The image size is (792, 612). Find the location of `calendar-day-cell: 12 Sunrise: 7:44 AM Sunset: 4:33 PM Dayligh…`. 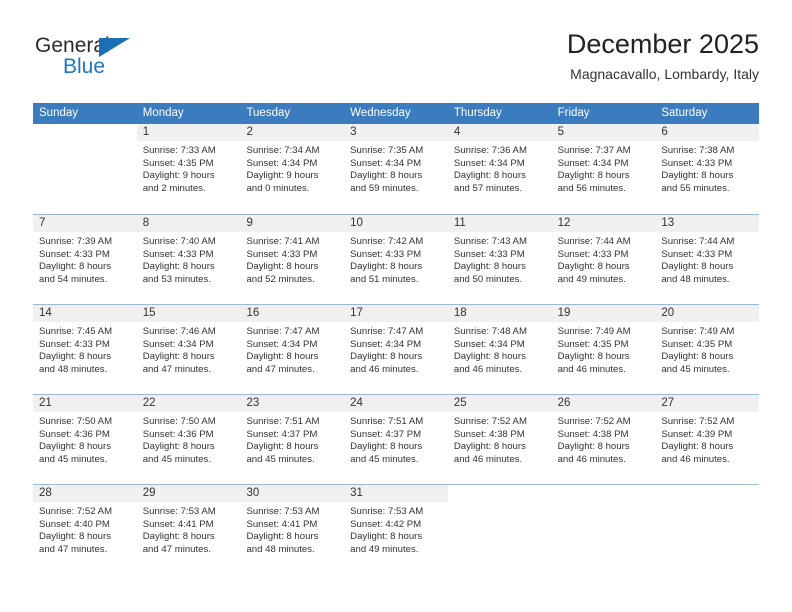

calendar-day-cell: 12 Sunrise: 7:44 AM Sunset: 4:33 PM Dayligh… is located at coordinates (603, 259).